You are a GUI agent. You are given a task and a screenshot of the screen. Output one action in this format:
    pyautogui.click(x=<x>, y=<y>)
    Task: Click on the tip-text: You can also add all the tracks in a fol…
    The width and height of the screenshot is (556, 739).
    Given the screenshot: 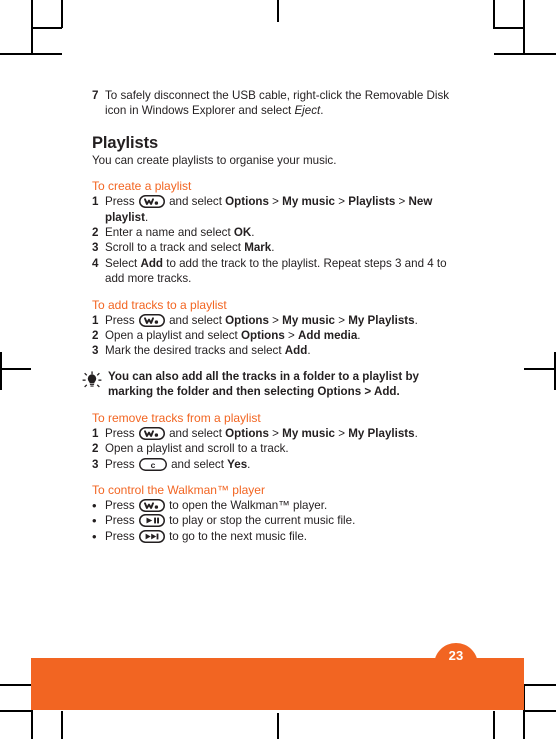 What is the action you would take?
    pyautogui.click(x=263, y=384)
    